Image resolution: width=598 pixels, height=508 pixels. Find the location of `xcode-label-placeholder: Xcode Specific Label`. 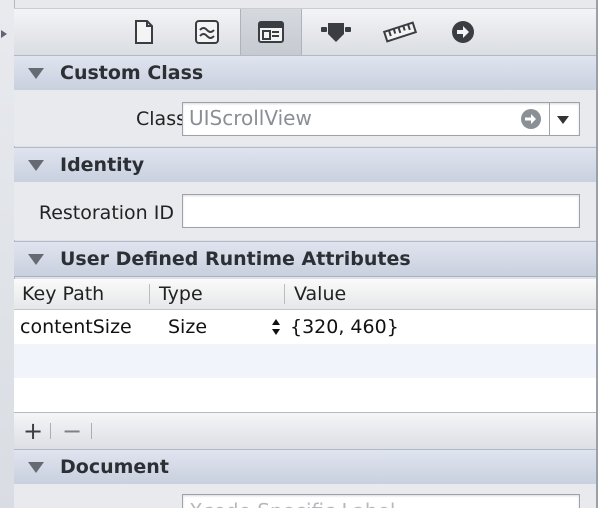

xcode-label-placeholder: Xcode Specific Label is located at coordinates (292, 503).